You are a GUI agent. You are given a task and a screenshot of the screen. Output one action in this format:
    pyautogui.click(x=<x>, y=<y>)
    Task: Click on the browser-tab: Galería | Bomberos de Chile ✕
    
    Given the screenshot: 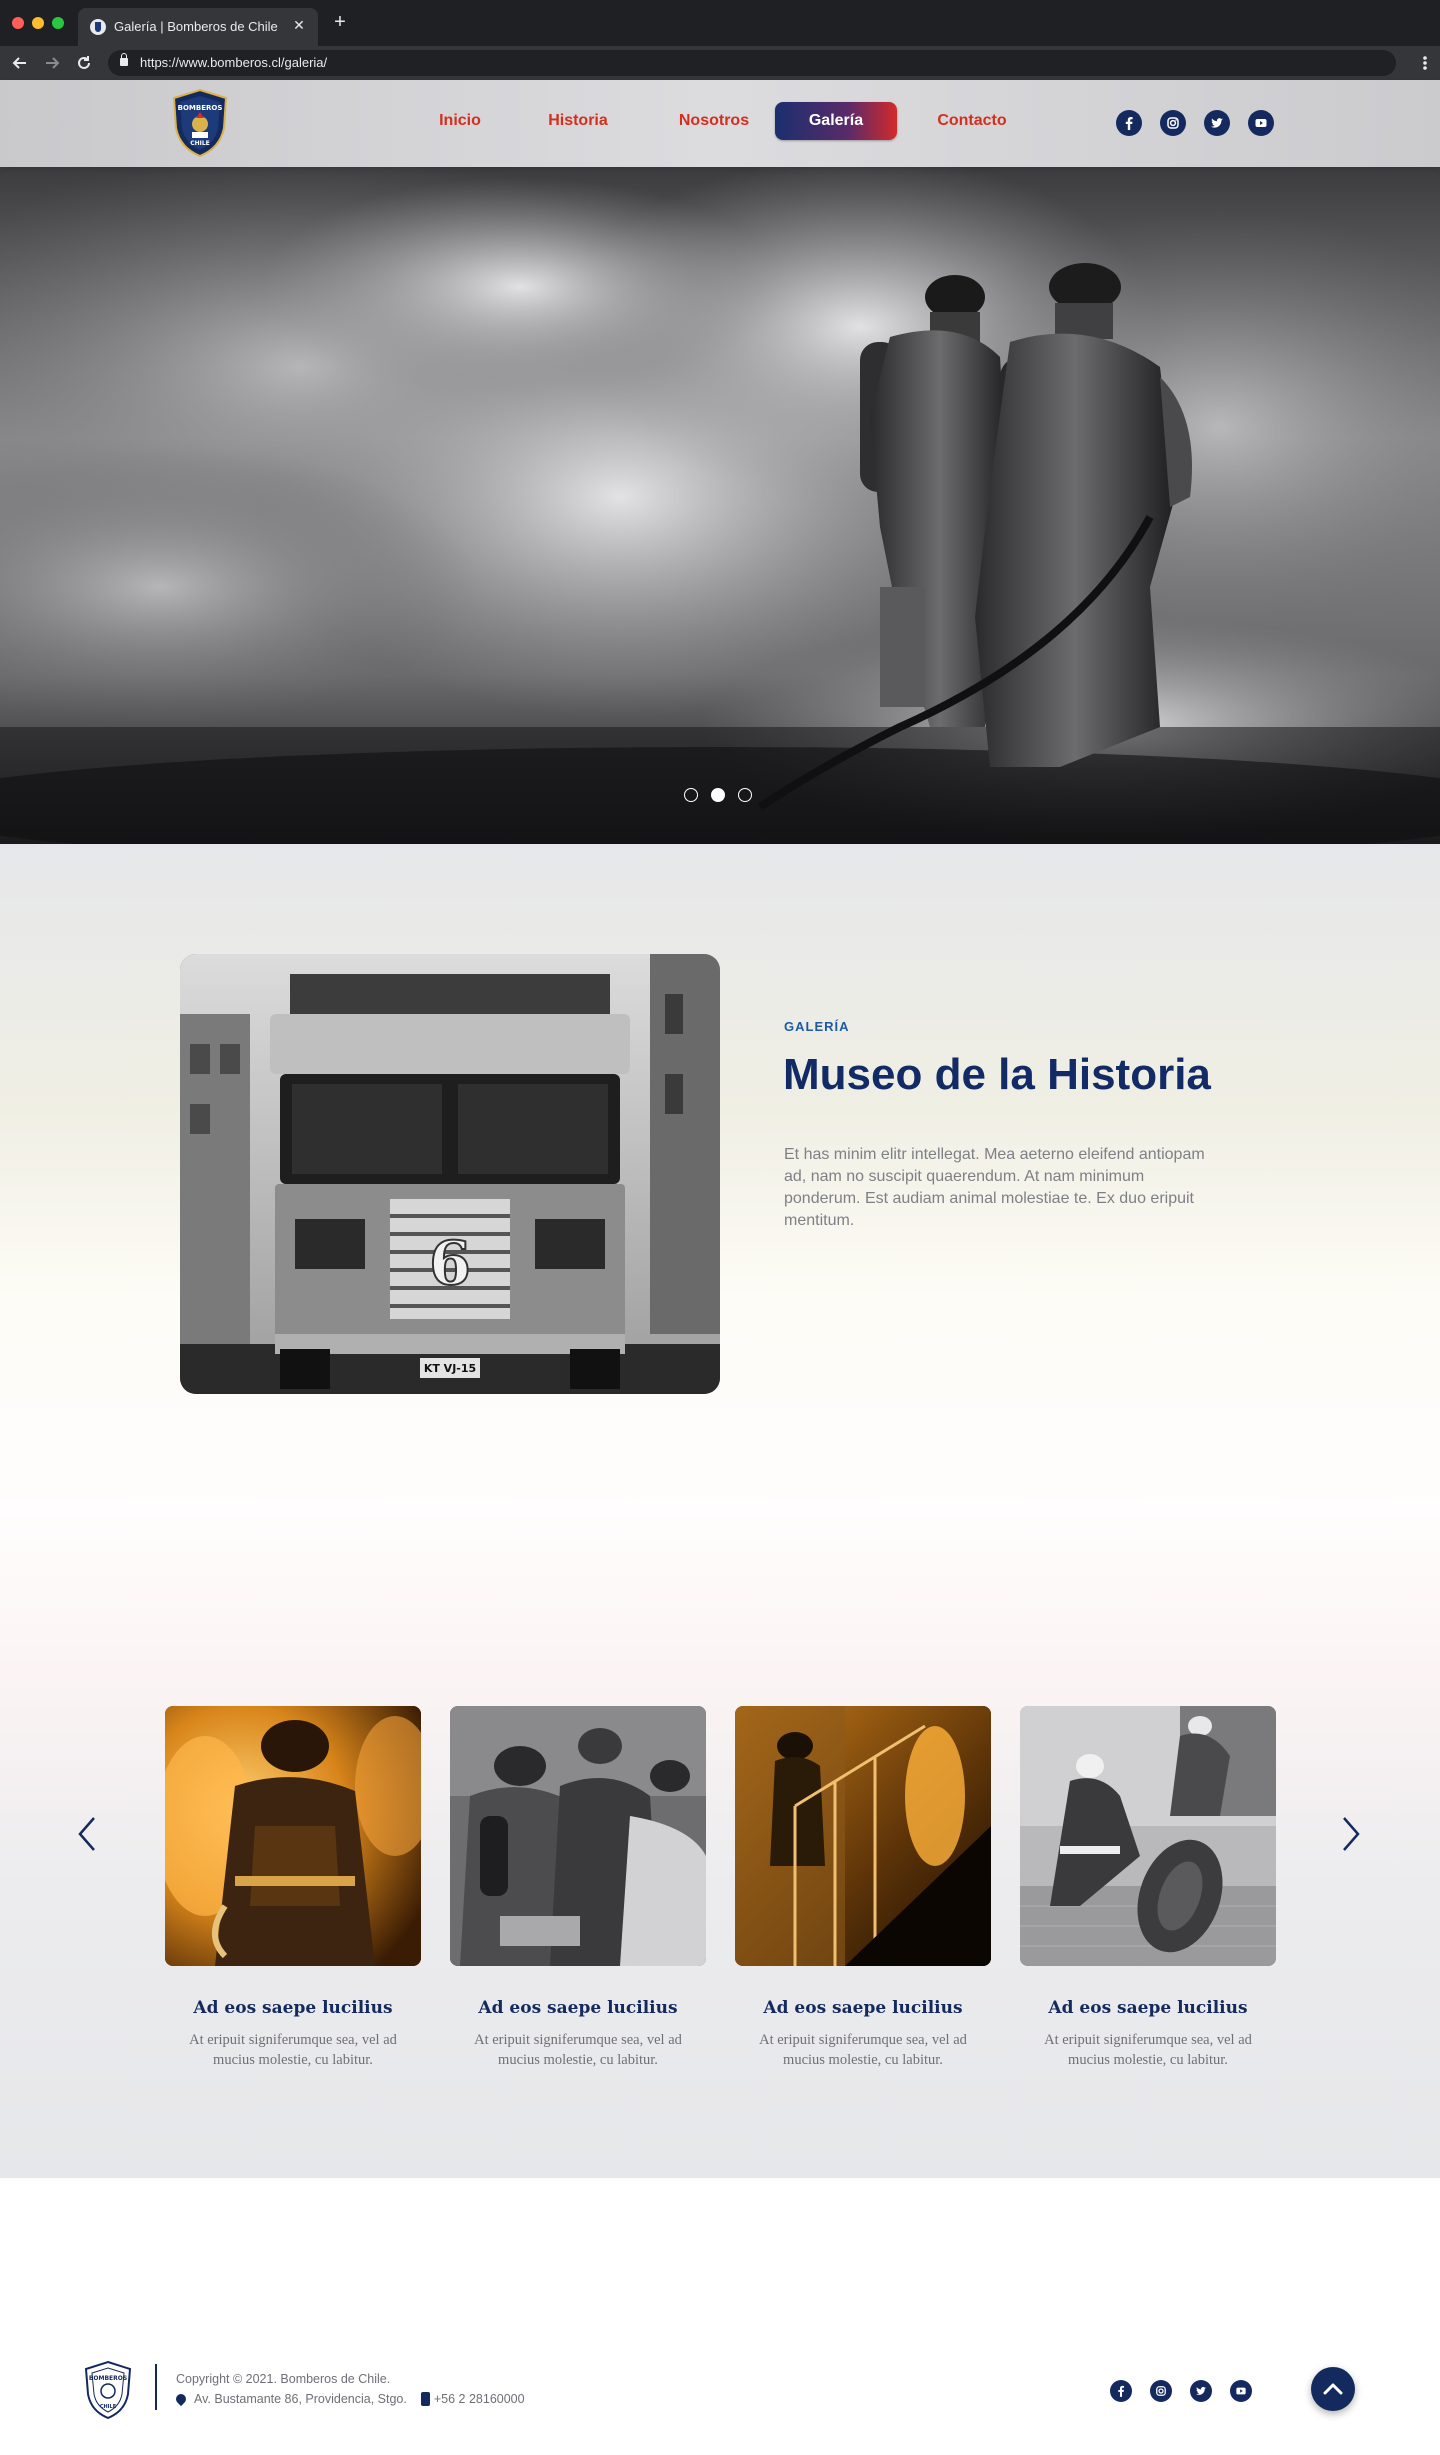 What is the action you would take?
    pyautogui.click(x=198, y=27)
    